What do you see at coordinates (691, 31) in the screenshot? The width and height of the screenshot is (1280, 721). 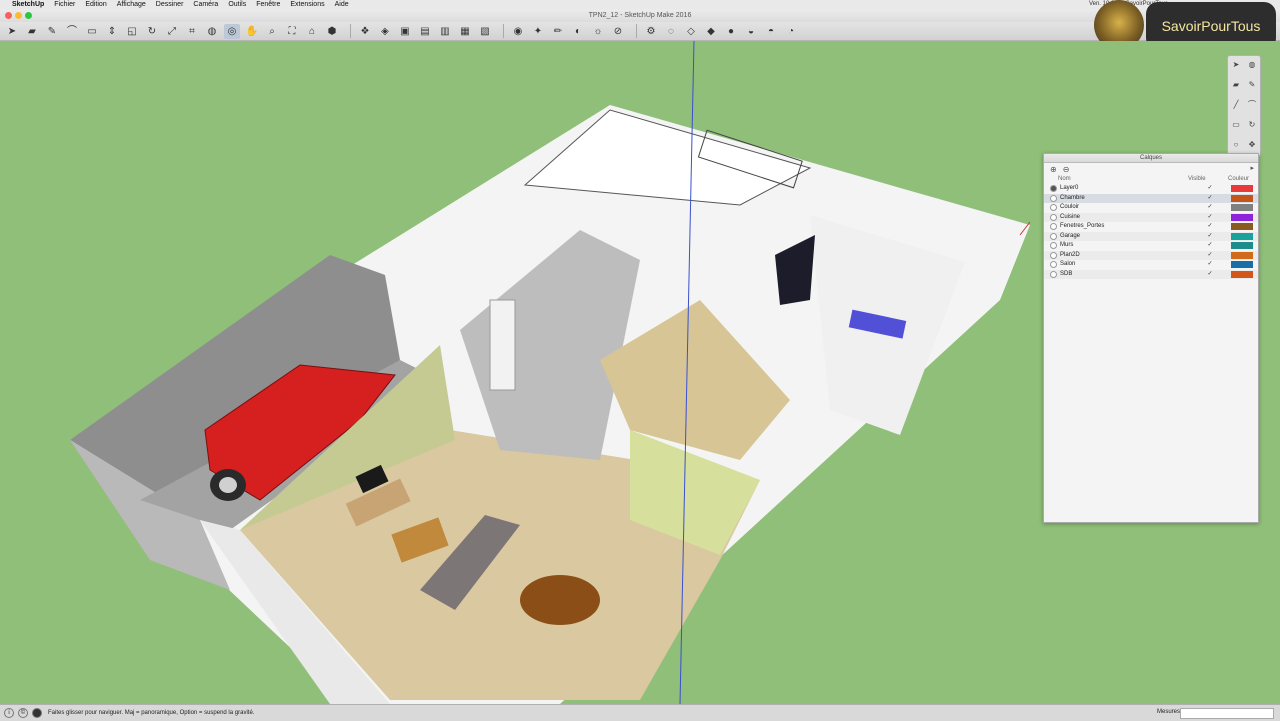 I see `wireframe-icon: ◇` at bounding box center [691, 31].